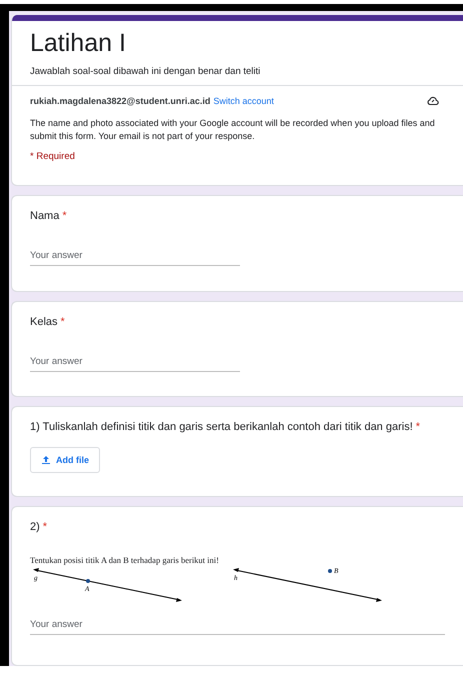  Describe the element at coordinates (243, 101) in the screenshot. I see `switch-account-link: Switch account` at that location.